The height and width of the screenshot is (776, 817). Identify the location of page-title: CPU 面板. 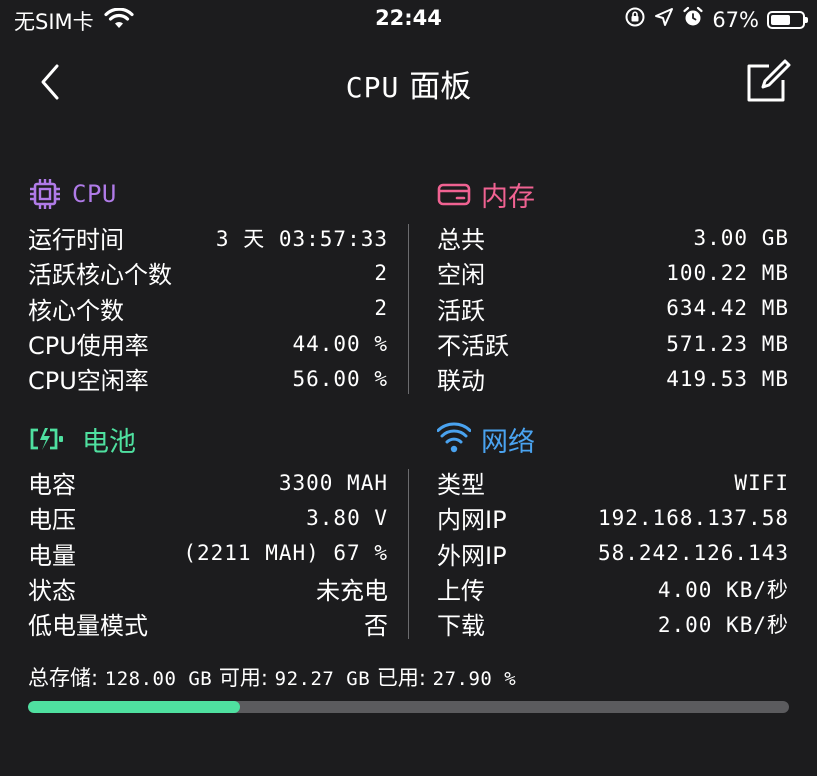
(408, 83).